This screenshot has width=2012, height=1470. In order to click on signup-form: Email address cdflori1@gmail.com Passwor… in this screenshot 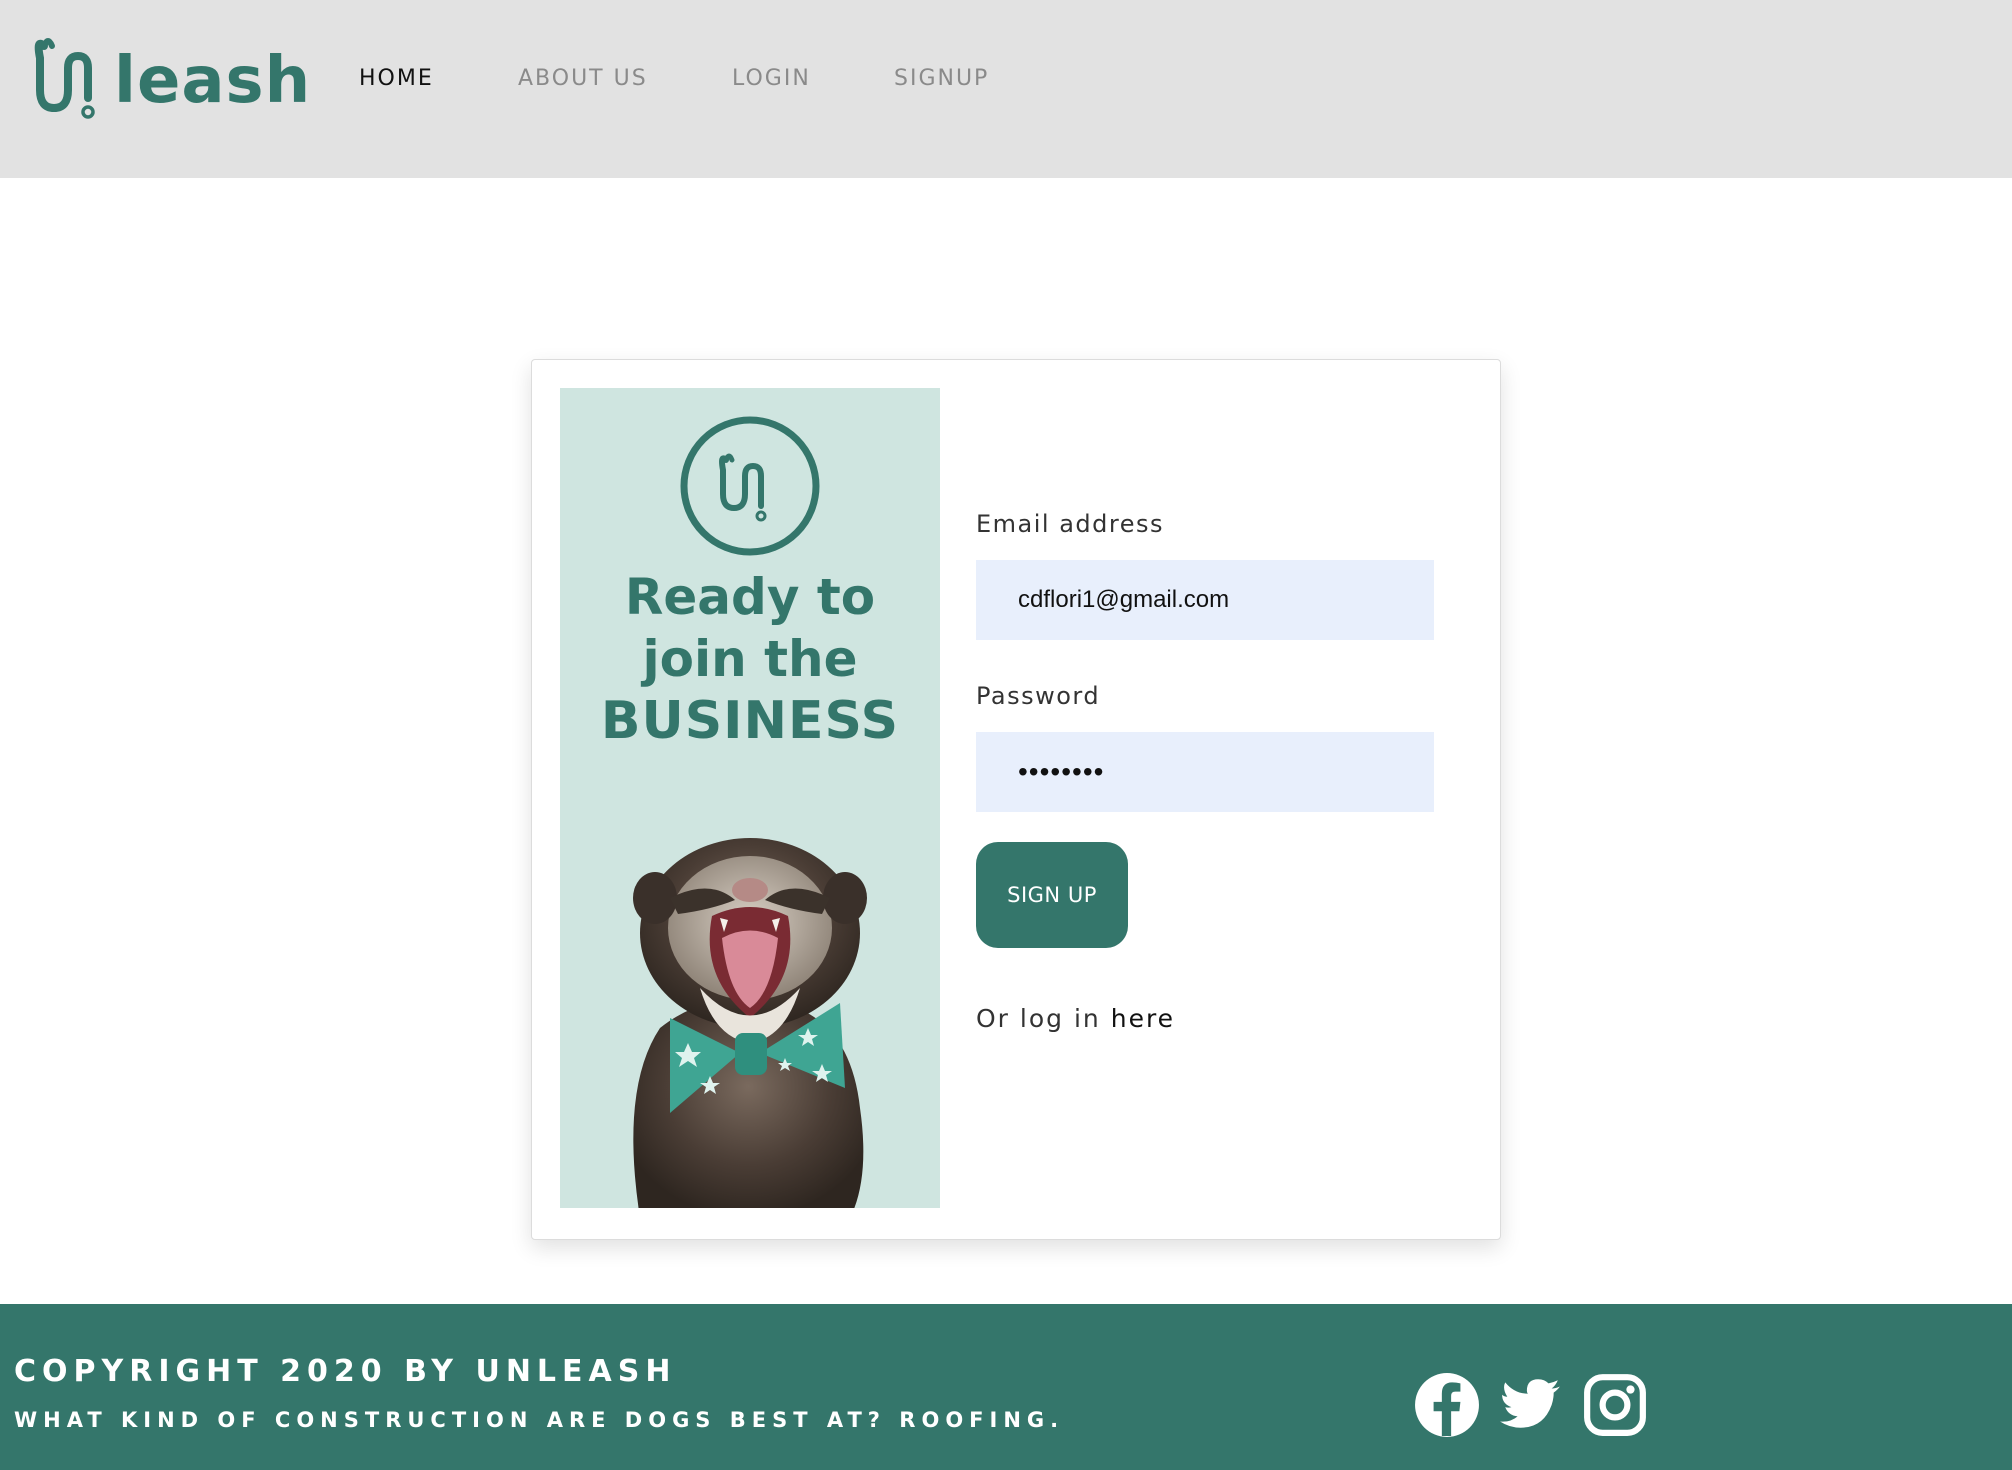, I will do `click(1206, 771)`.